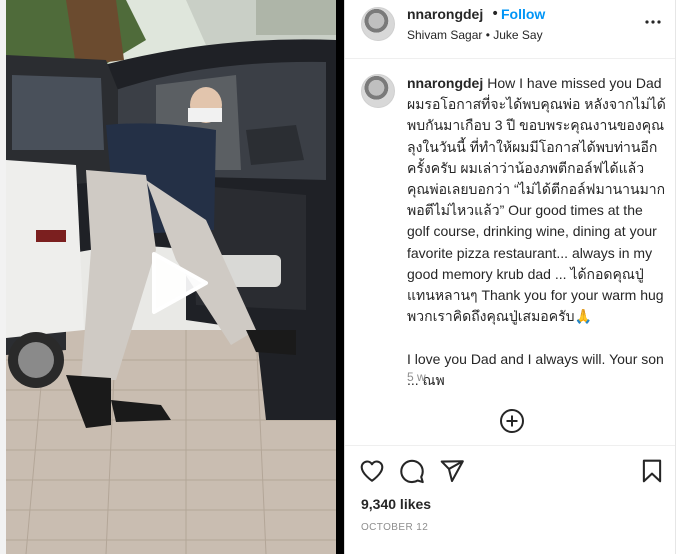 This screenshot has width=681, height=554. What do you see at coordinates (396, 504) in the screenshot?
I see `likes-count: 9,340 likes` at bounding box center [396, 504].